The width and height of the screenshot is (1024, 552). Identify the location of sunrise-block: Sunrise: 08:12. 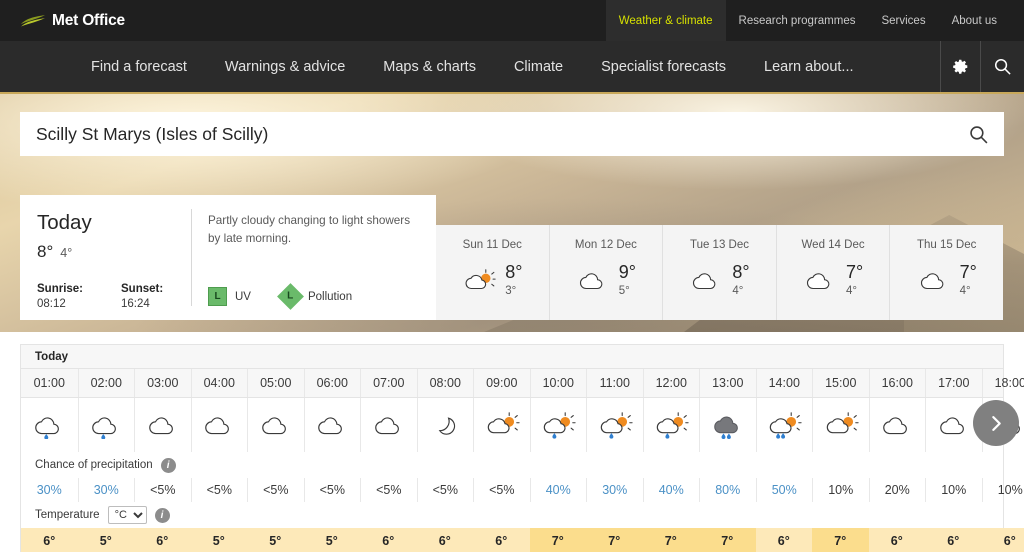
(60, 296).